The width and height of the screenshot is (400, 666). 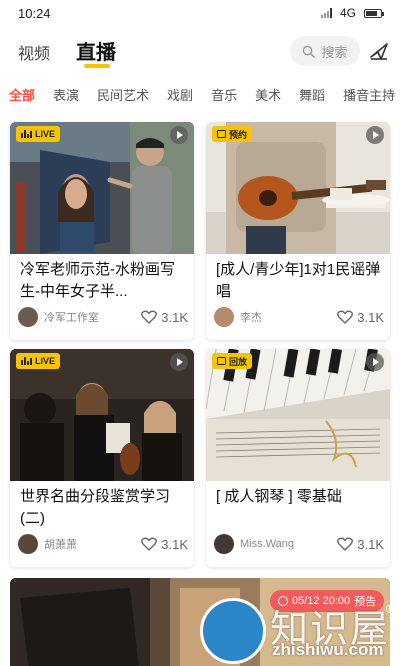 I want to click on card-title: [ 成人钢琴 ] 零基础, so click(x=279, y=496).